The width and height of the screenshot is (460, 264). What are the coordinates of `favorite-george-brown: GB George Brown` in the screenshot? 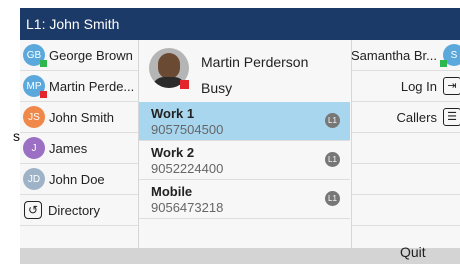 It's located at (79, 55).